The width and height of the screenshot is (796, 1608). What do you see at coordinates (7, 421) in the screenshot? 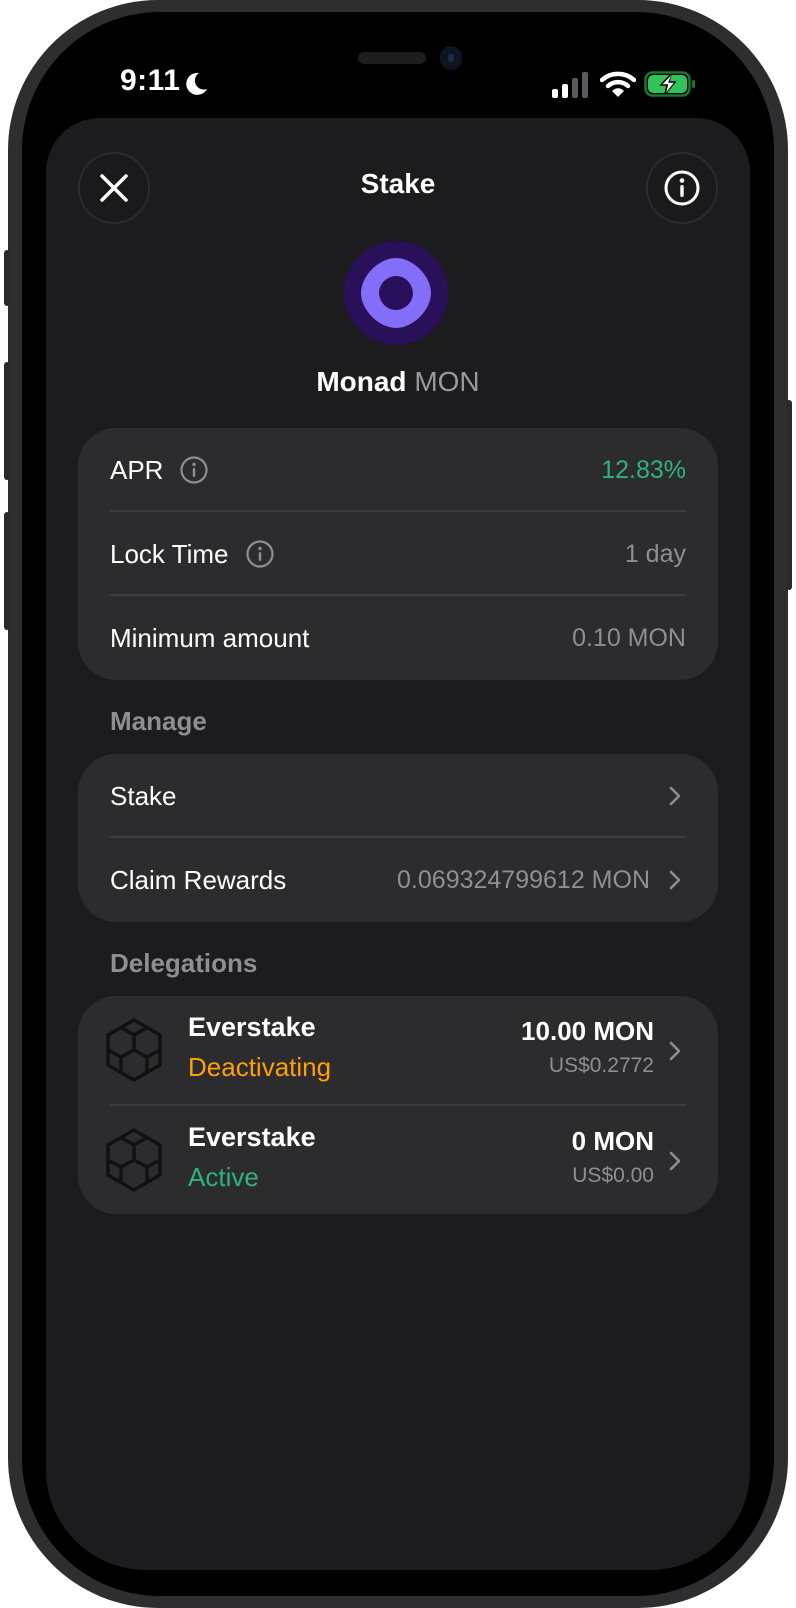
I see `volume-up-button` at bounding box center [7, 421].